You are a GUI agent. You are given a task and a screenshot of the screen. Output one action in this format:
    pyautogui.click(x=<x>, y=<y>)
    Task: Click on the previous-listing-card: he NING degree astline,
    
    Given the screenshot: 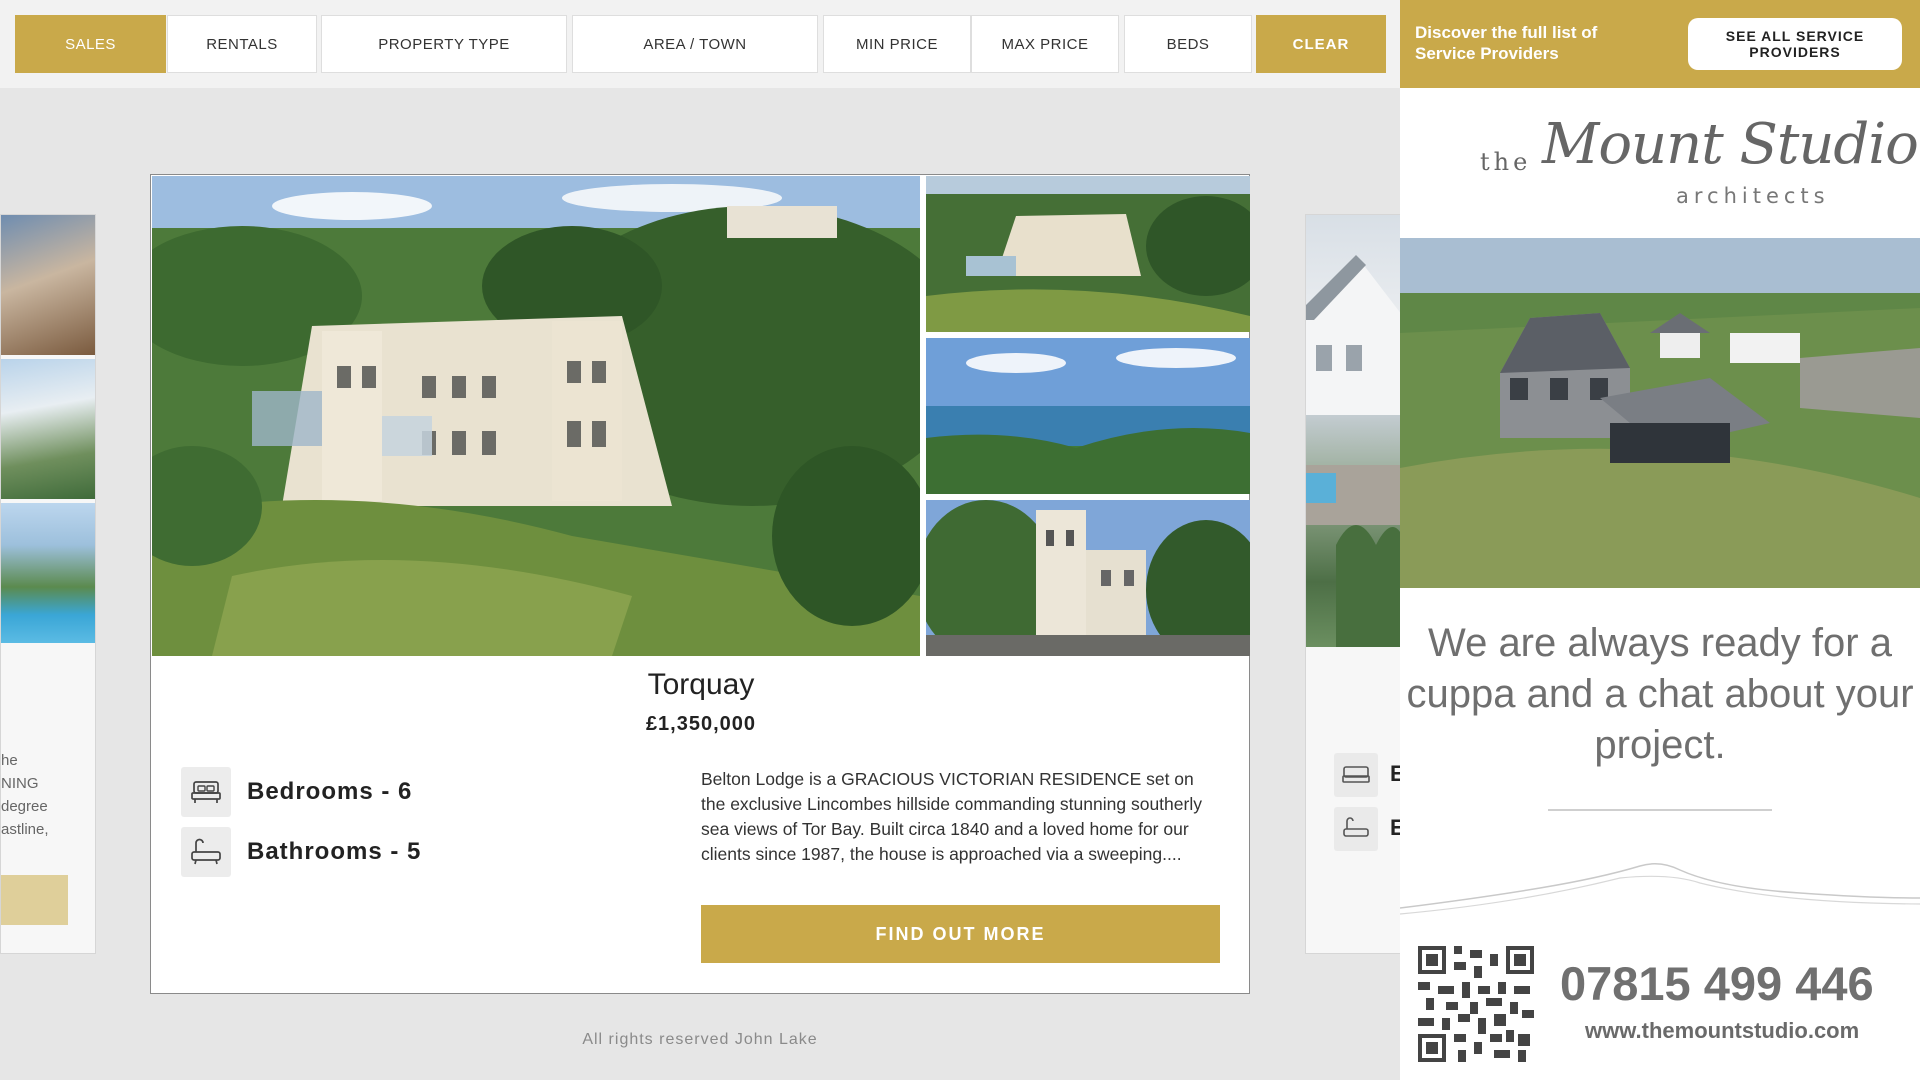 What is the action you would take?
    pyautogui.click(x=48, y=584)
    